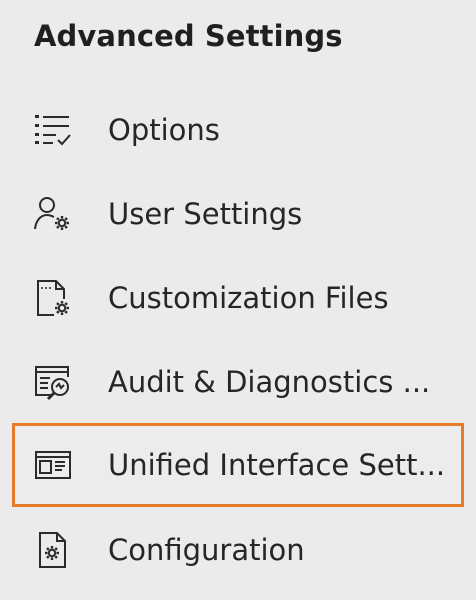 The width and height of the screenshot is (476, 600). Describe the element at coordinates (53, 382) in the screenshot. I see `audit-diagnostics-icon` at that location.